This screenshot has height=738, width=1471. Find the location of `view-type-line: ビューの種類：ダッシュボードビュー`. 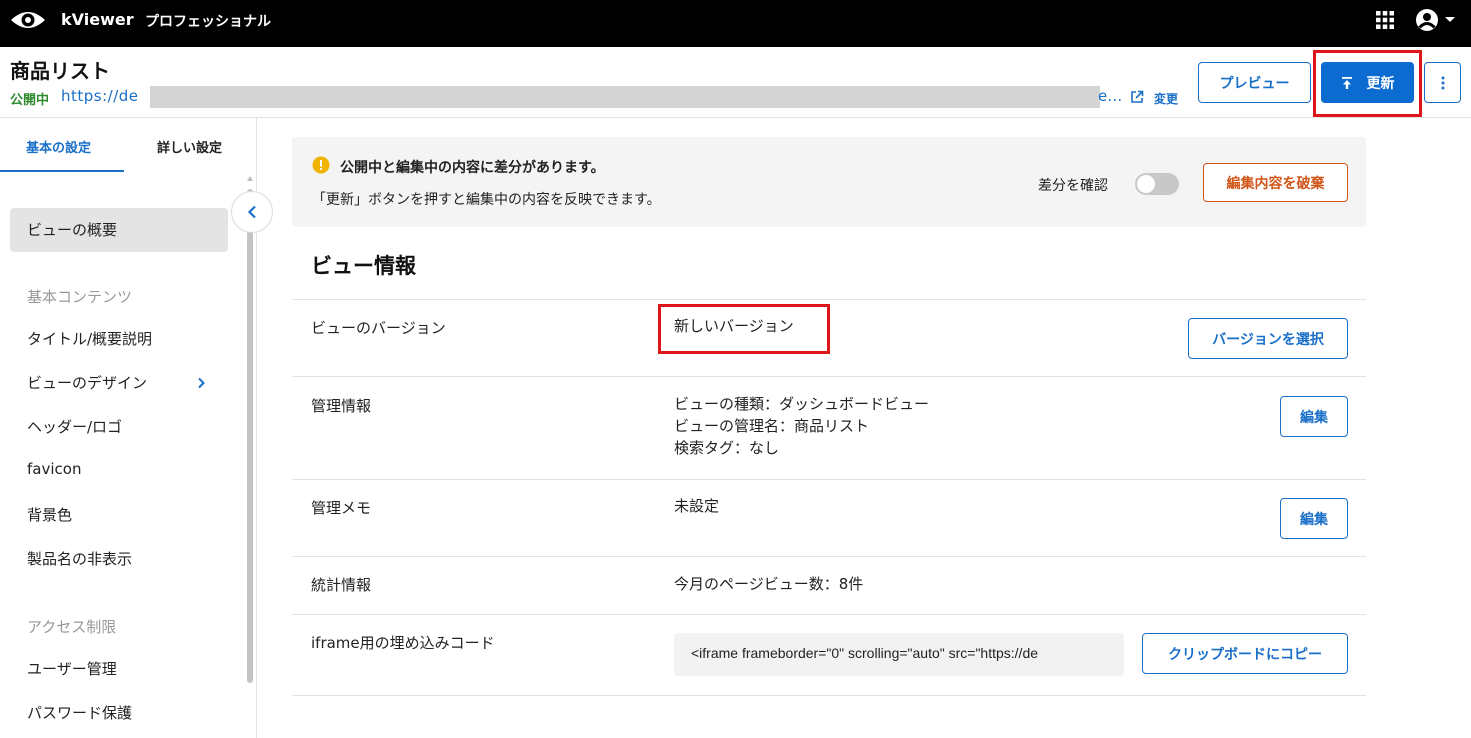

view-type-line: ビューの種類：ダッシュボードビュー is located at coordinates (802, 404).